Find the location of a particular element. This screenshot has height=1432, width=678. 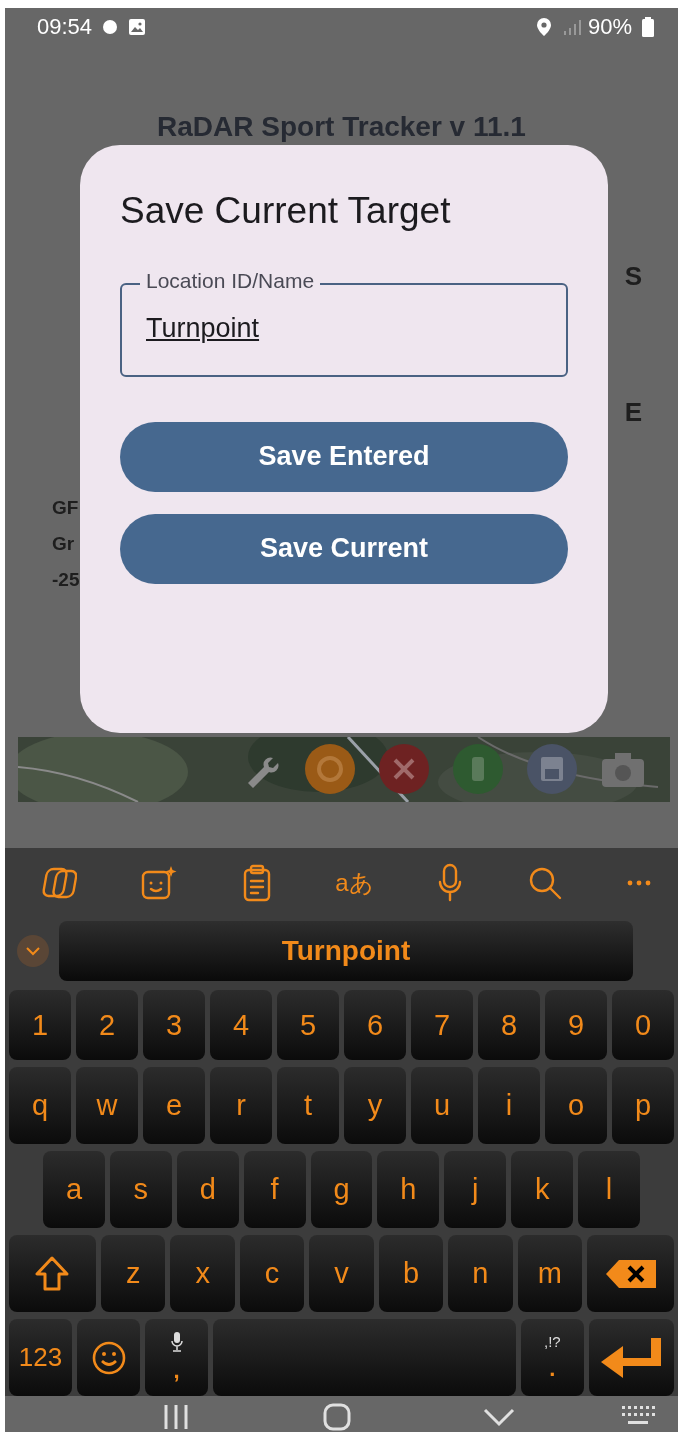

key: d is located at coordinates (207, 1190).